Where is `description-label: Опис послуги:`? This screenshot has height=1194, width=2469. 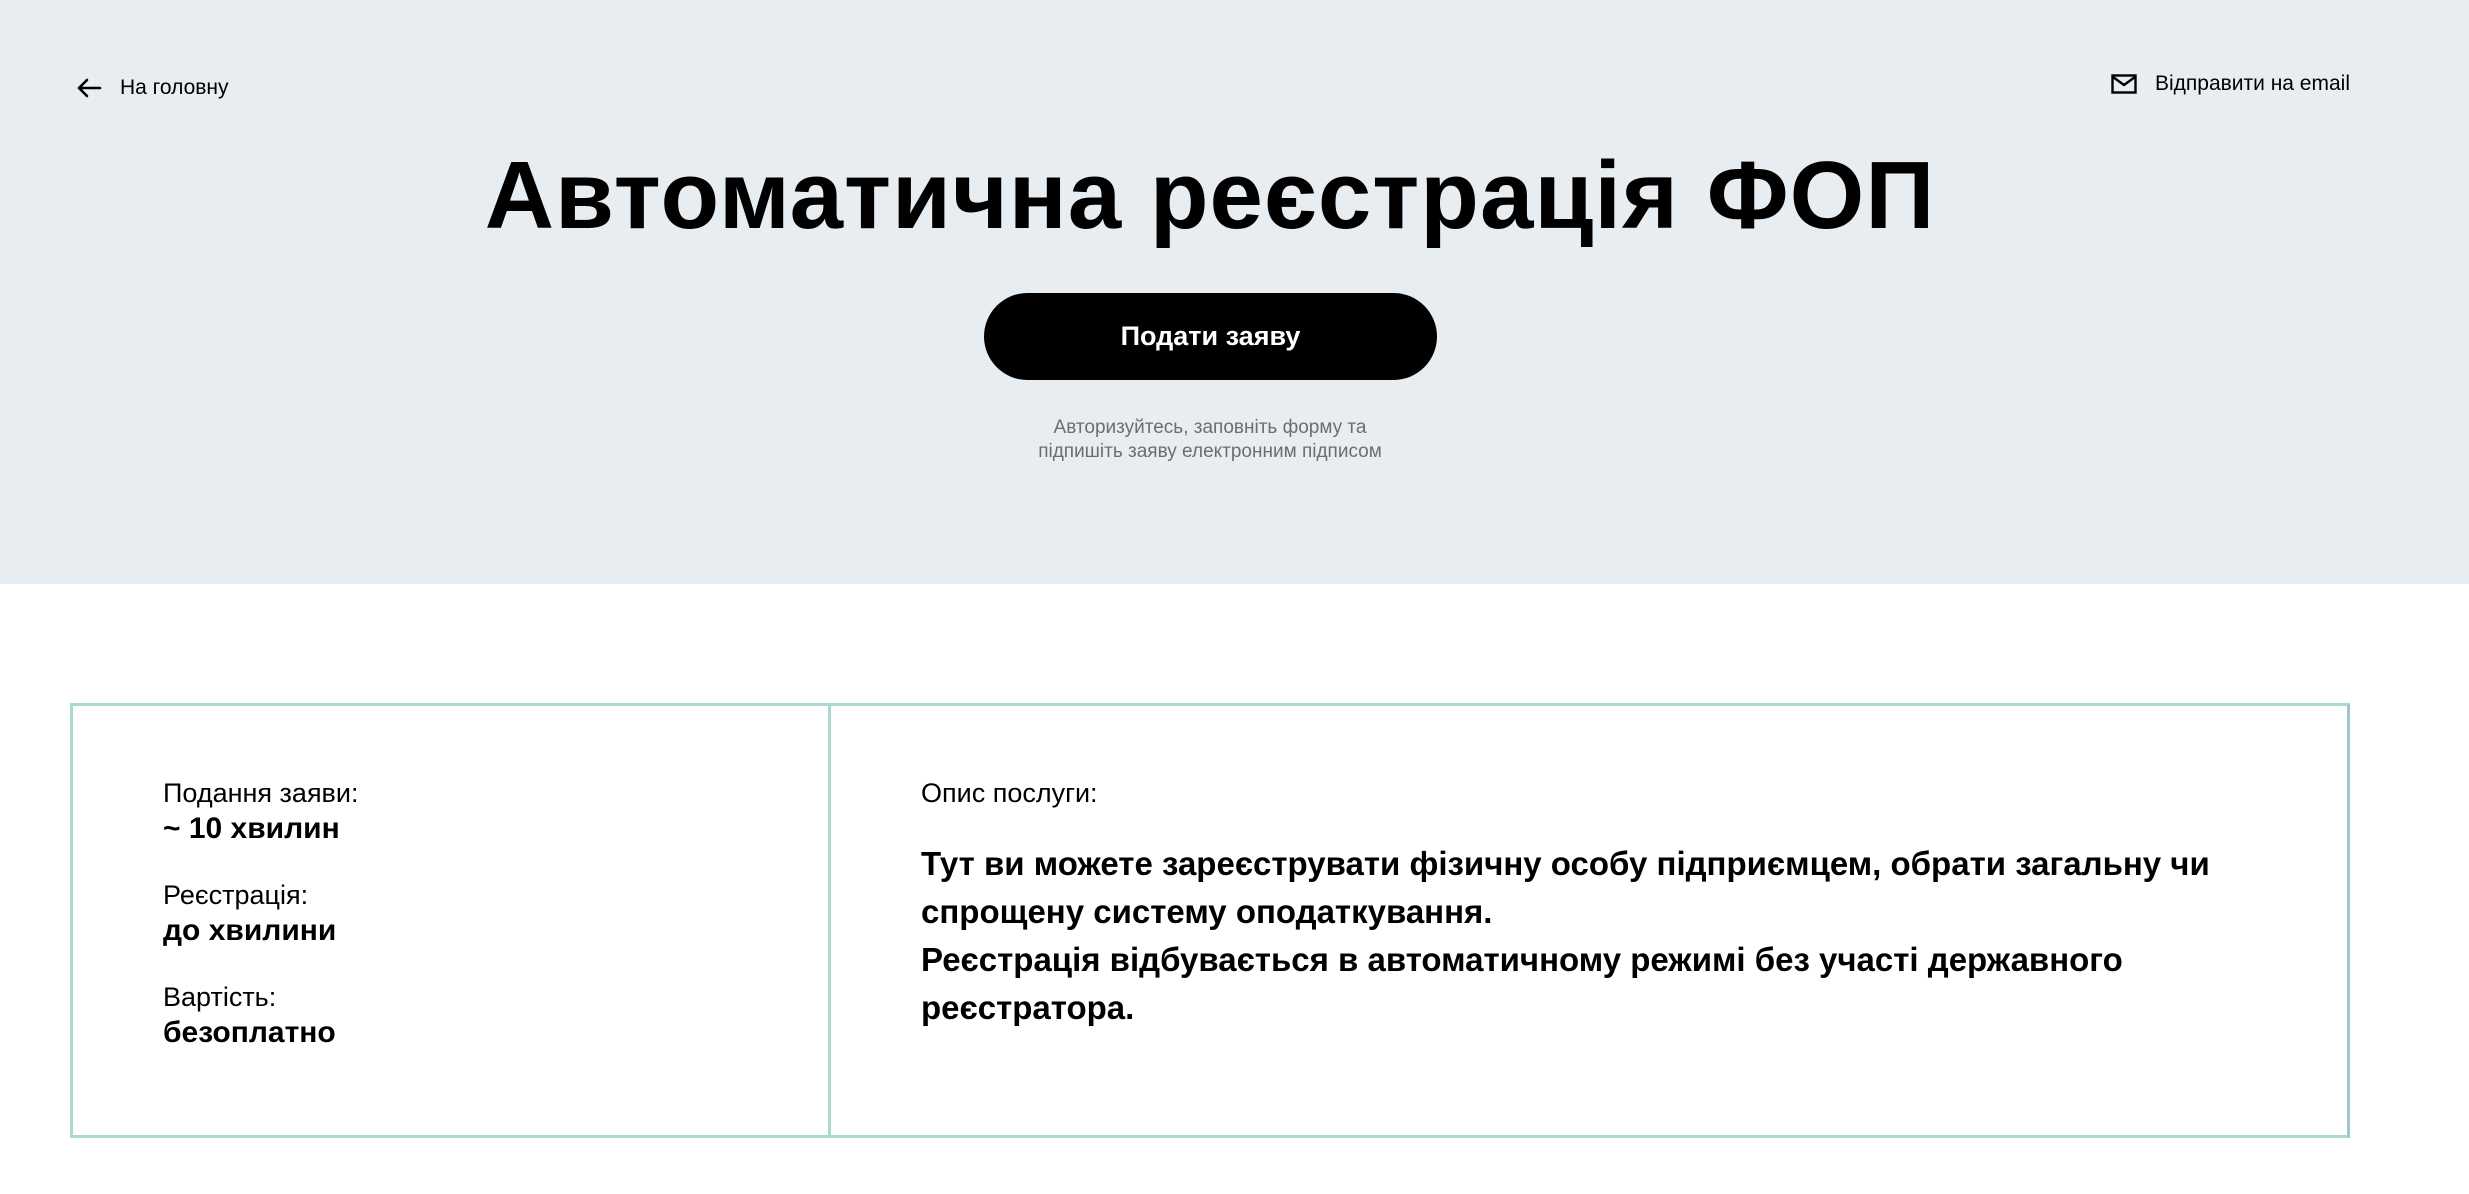 description-label: Опис послуги: is located at coordinates (1009, 793).